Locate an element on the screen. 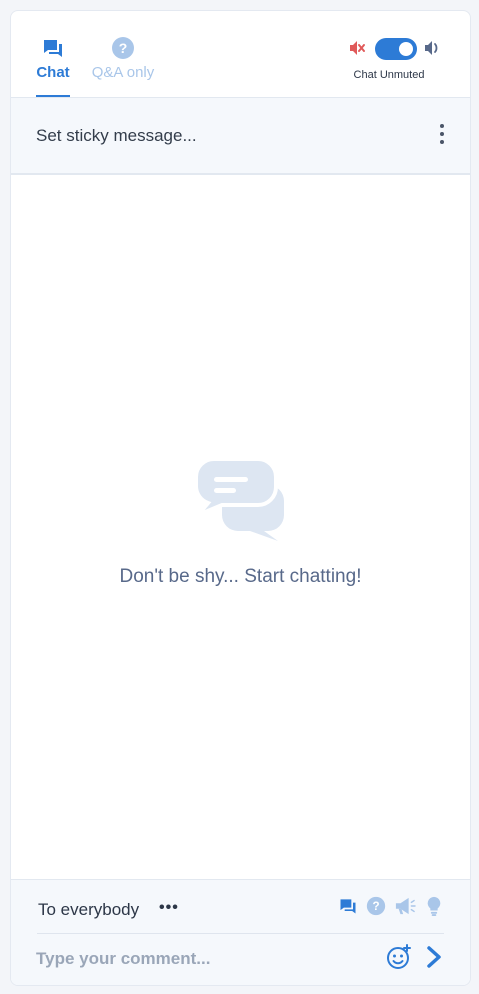  chat-header: Chat ? Q&A only Chat Unmuted is located at coordinates (240, 54).